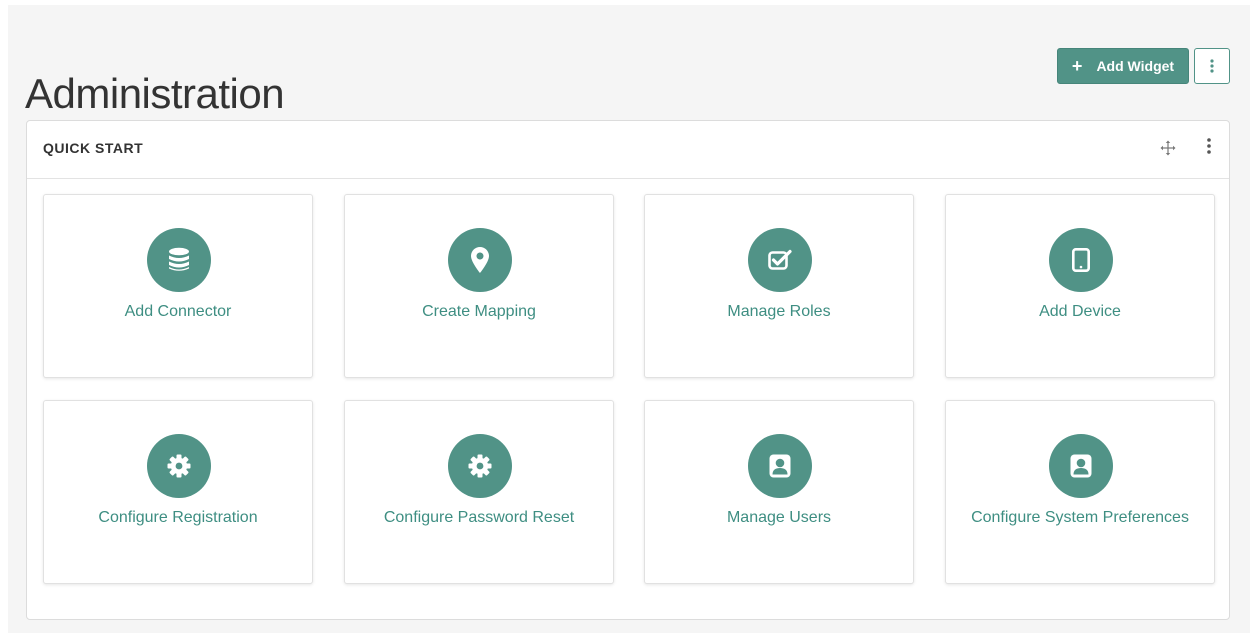 The image size is (1254, 638). What do you see at coordinates (479, 311) in the screenshot?
I see `tile-label: Create Mapping` at bounding box center [479, 311].